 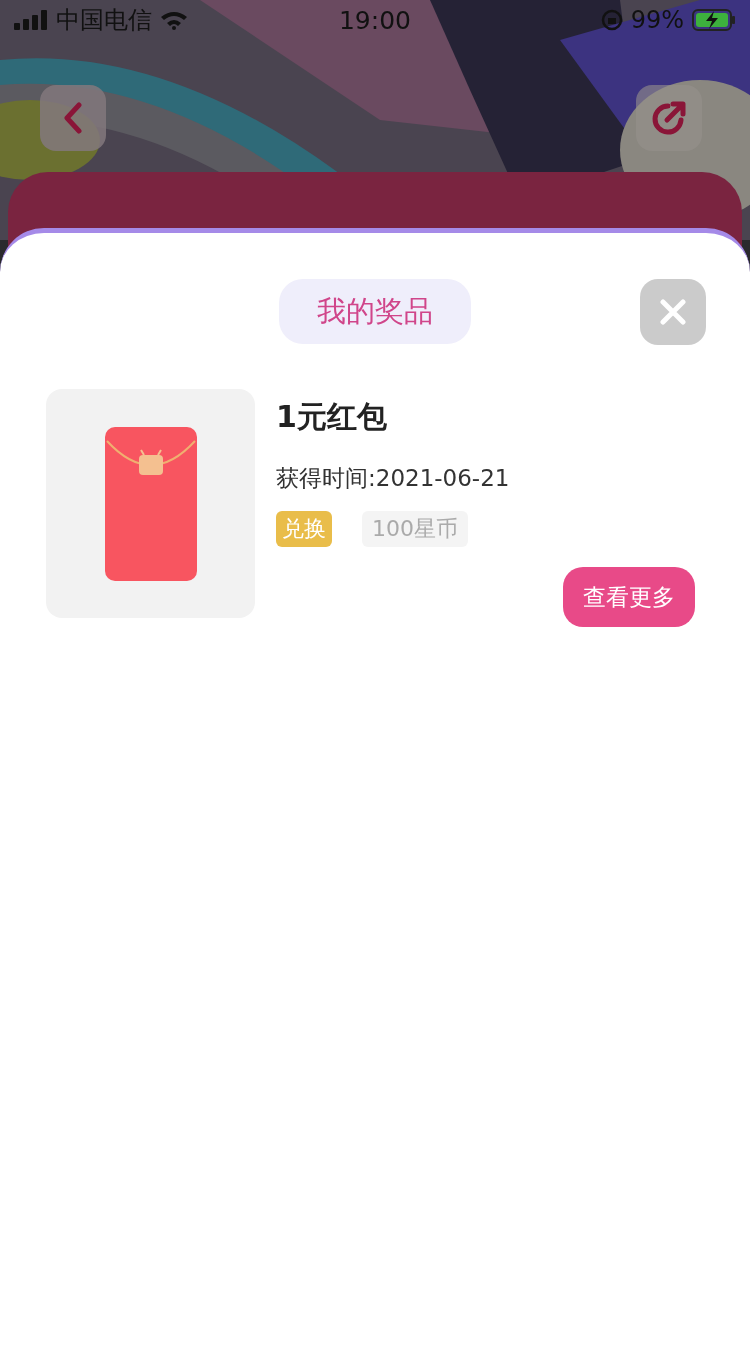 I want to click on prize-name: 1元红包, so click(x=332, y=417).